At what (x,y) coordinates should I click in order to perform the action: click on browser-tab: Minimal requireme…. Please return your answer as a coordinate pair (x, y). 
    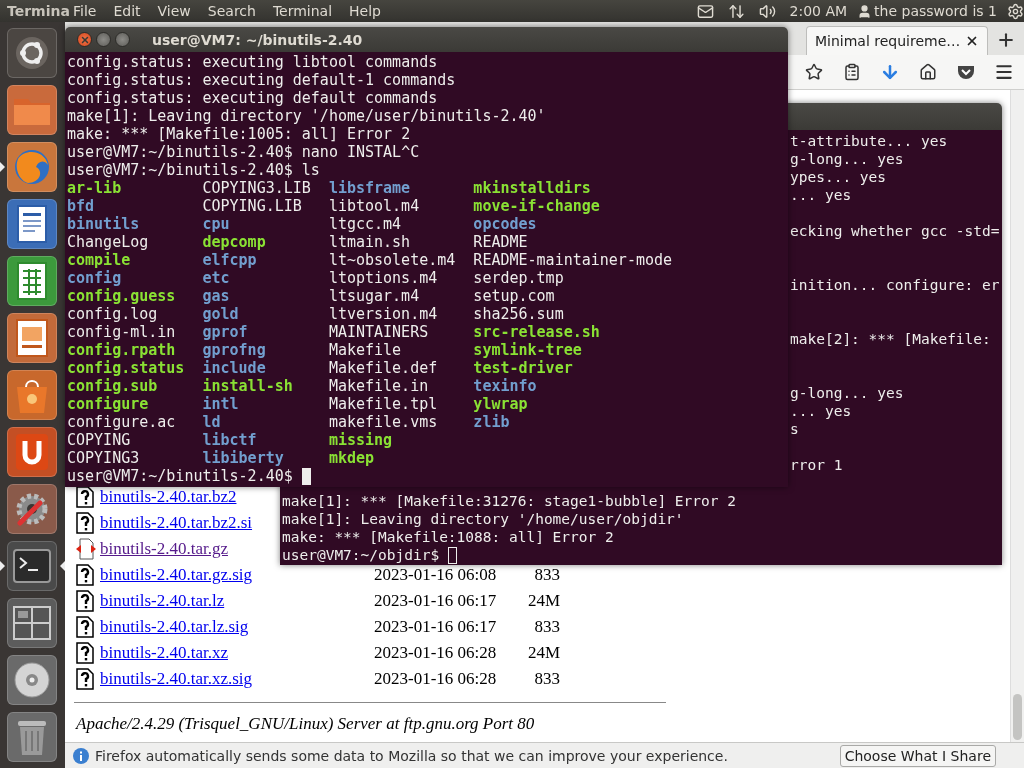
    Looking at the image, I should click on (897, 40).